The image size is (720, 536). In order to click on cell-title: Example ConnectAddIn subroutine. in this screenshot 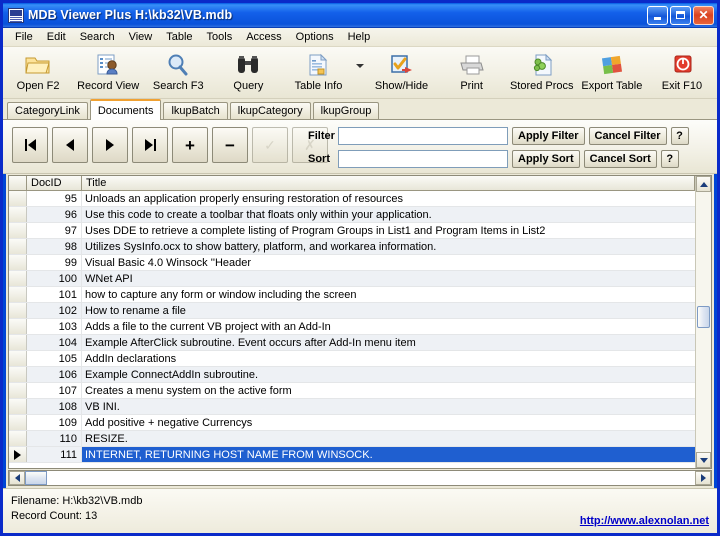, I will do `click(388, 374)`.